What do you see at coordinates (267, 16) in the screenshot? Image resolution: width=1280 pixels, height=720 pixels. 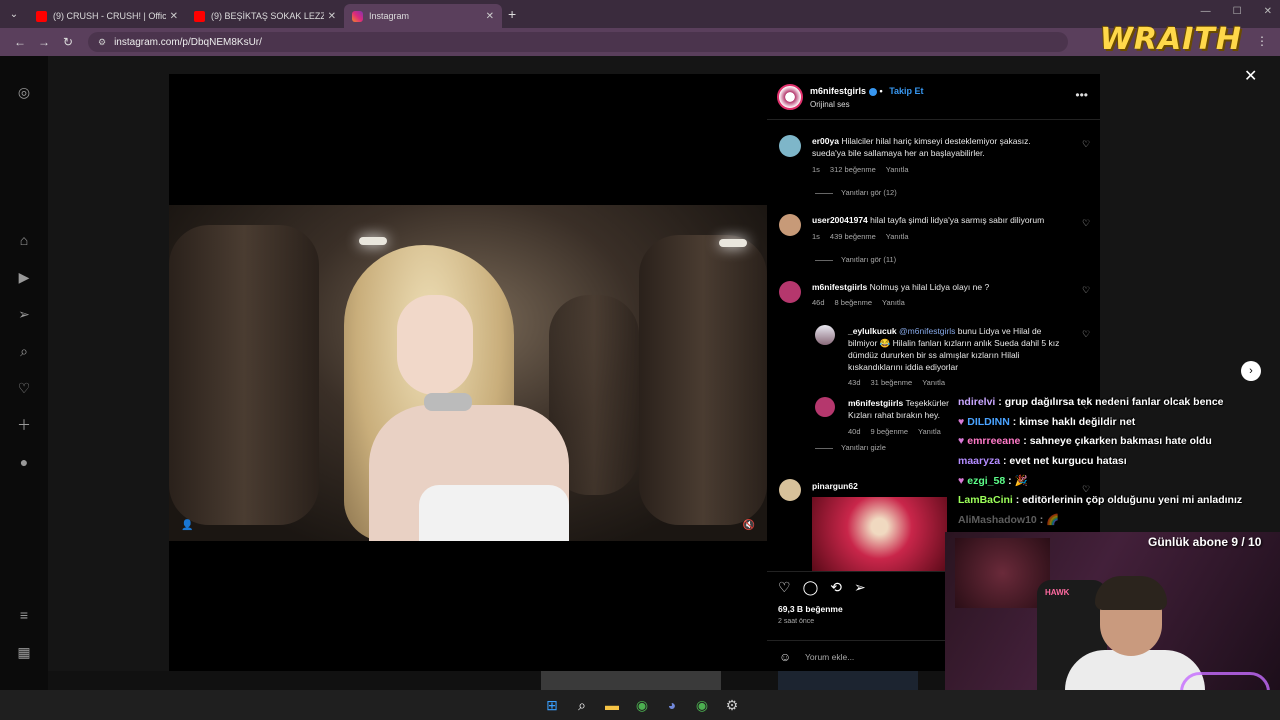 I see `tab-title: (9) BEŞİKTAŞ SOKAK LEZZETLER` at bounding box center [267, 16].